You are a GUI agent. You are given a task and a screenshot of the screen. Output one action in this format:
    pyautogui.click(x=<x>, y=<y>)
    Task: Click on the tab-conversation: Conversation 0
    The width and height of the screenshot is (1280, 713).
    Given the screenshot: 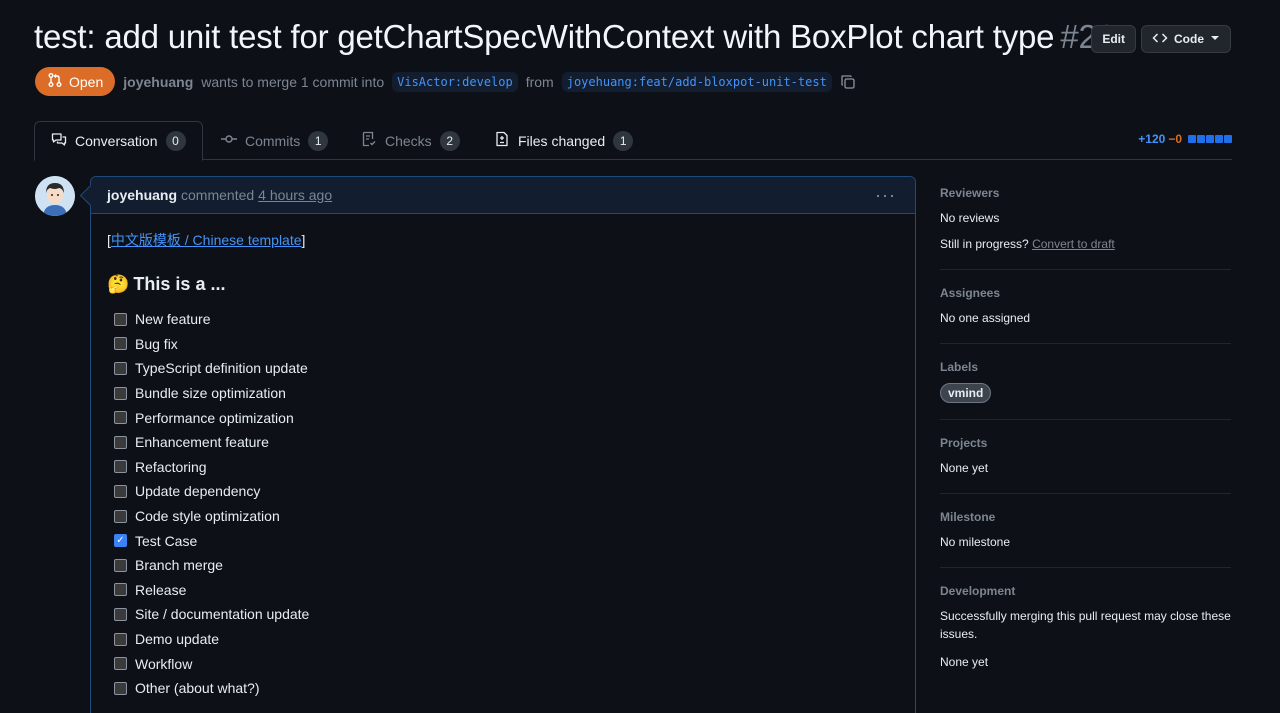 What is the action you would take?
    pyautogui.click(x=118, y=141)
    